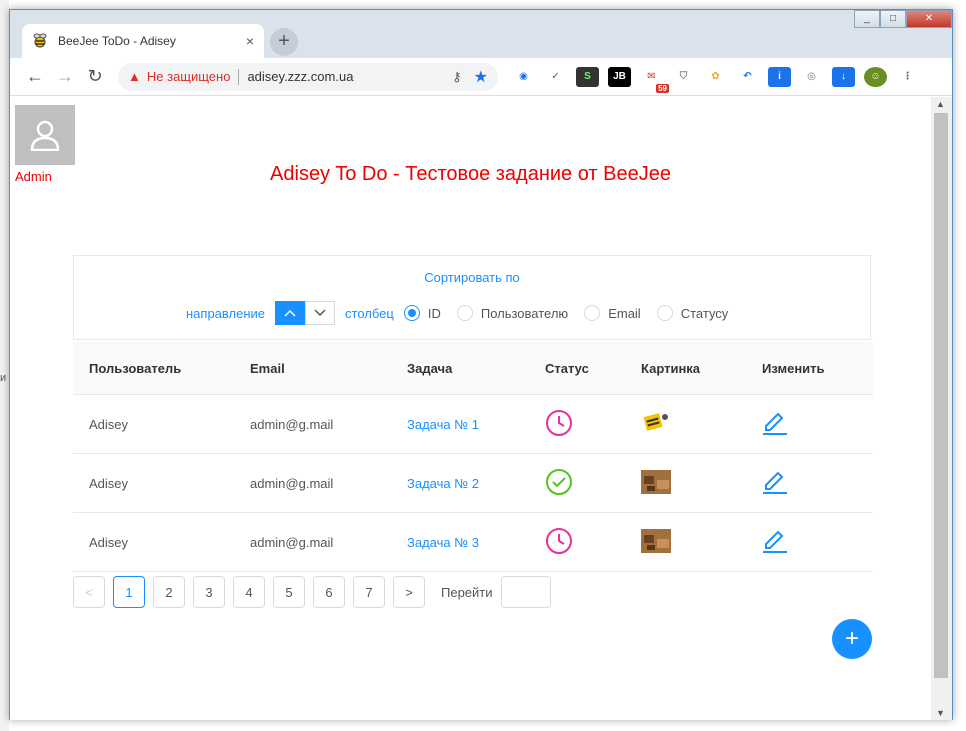 This screenshot has width=966, height=731. I want to click on menu-icon: ⋮, so click(907, 77).